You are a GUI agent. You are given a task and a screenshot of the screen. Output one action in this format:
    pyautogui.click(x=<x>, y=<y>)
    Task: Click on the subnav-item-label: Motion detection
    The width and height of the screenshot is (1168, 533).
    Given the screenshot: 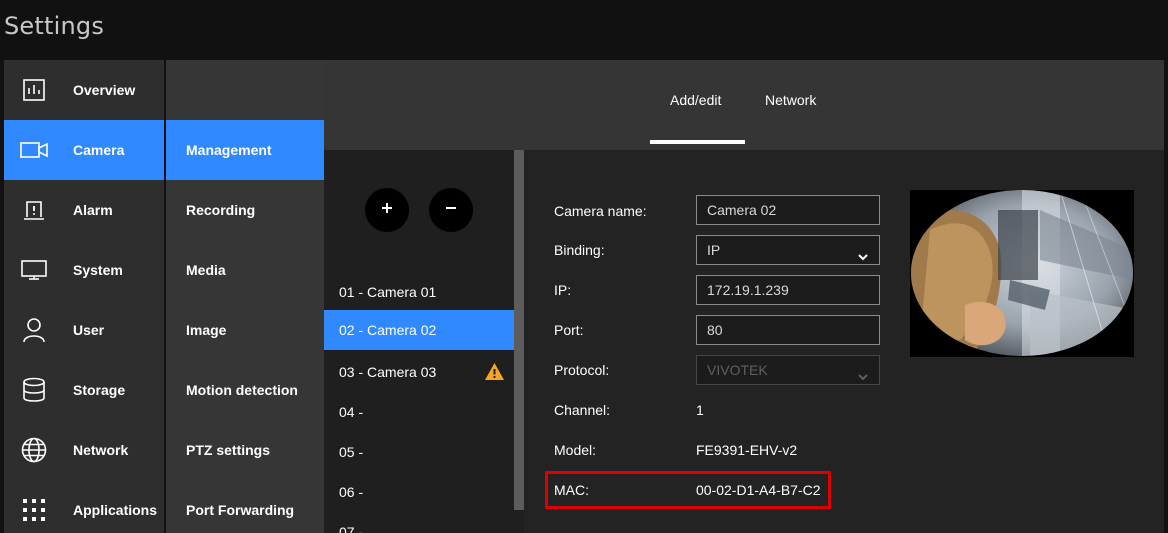 What is the action you would take?
    pyautogui.click(x=242, y=390)
    